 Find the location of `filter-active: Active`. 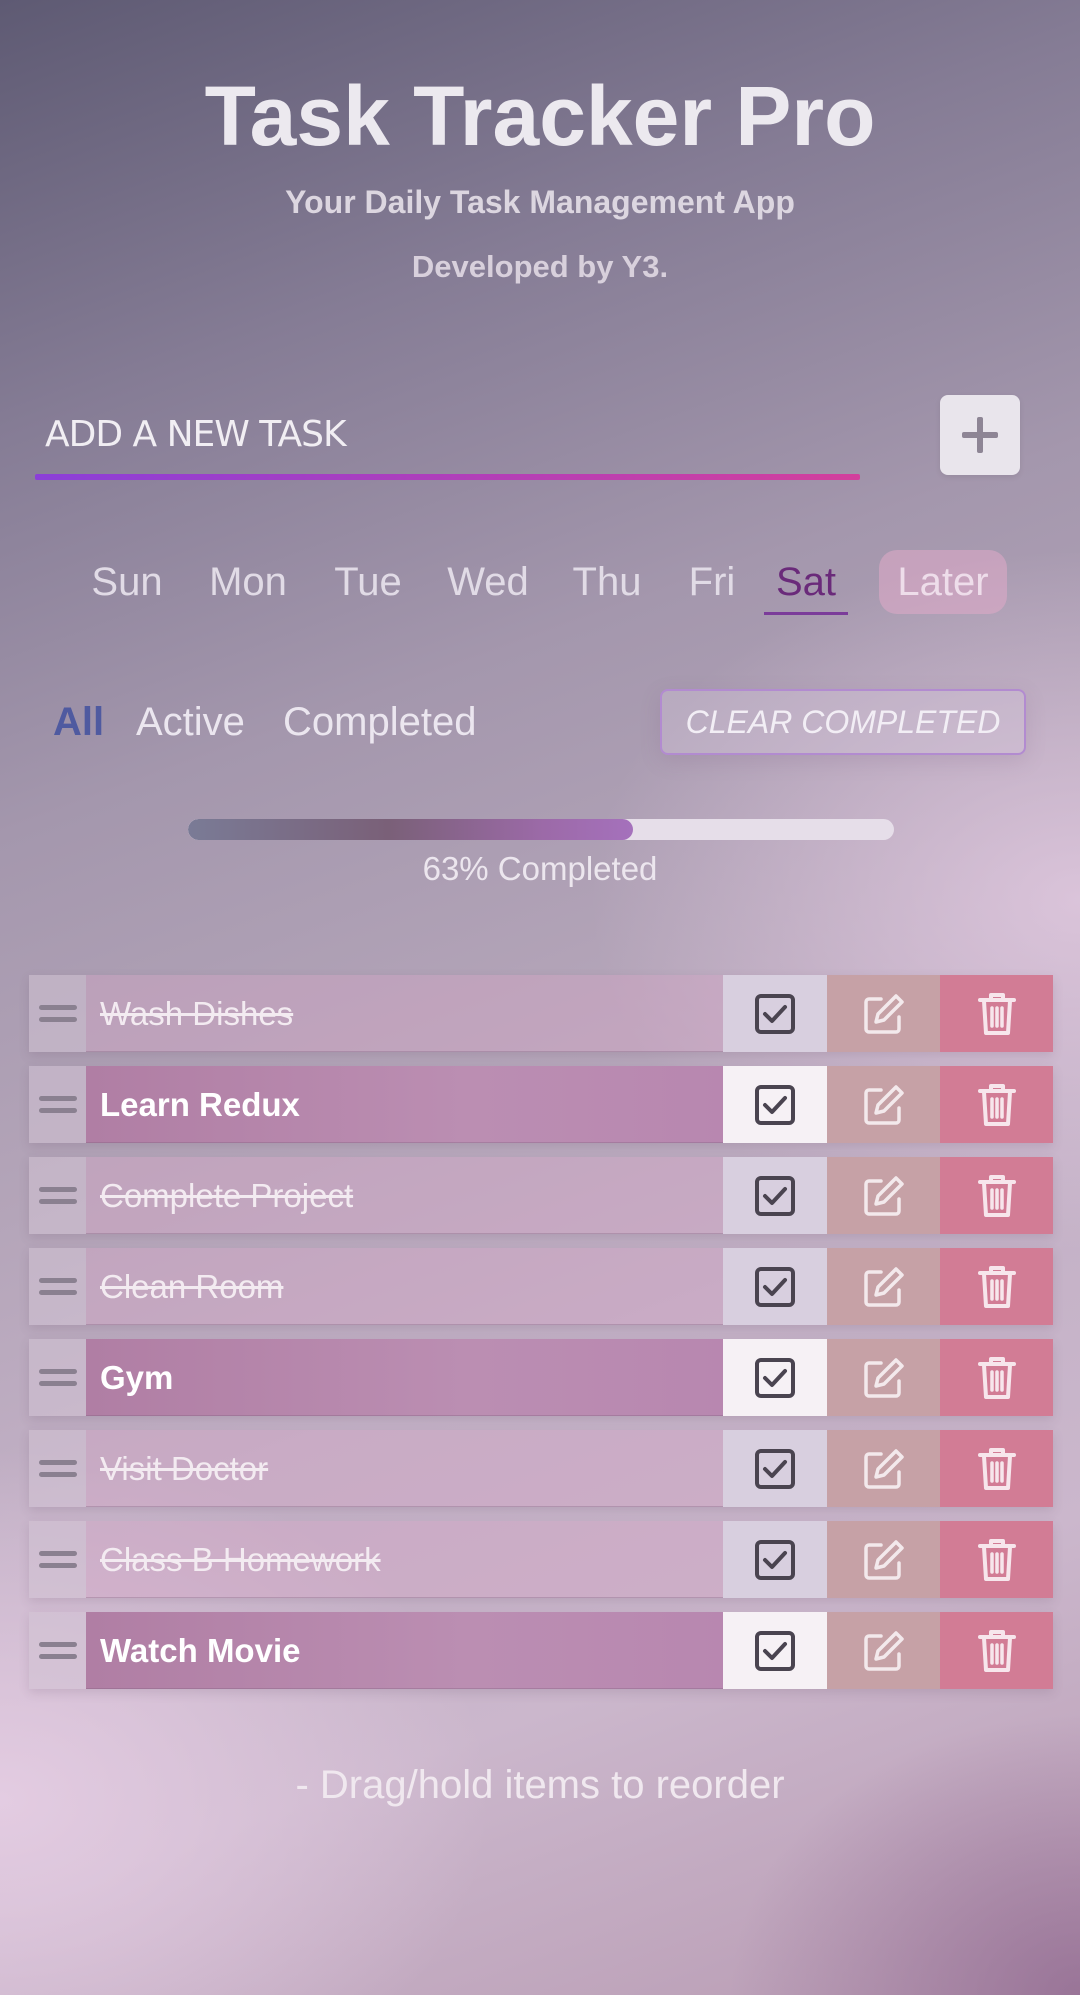

filter-active: Active is located at coordinates (190, 722).